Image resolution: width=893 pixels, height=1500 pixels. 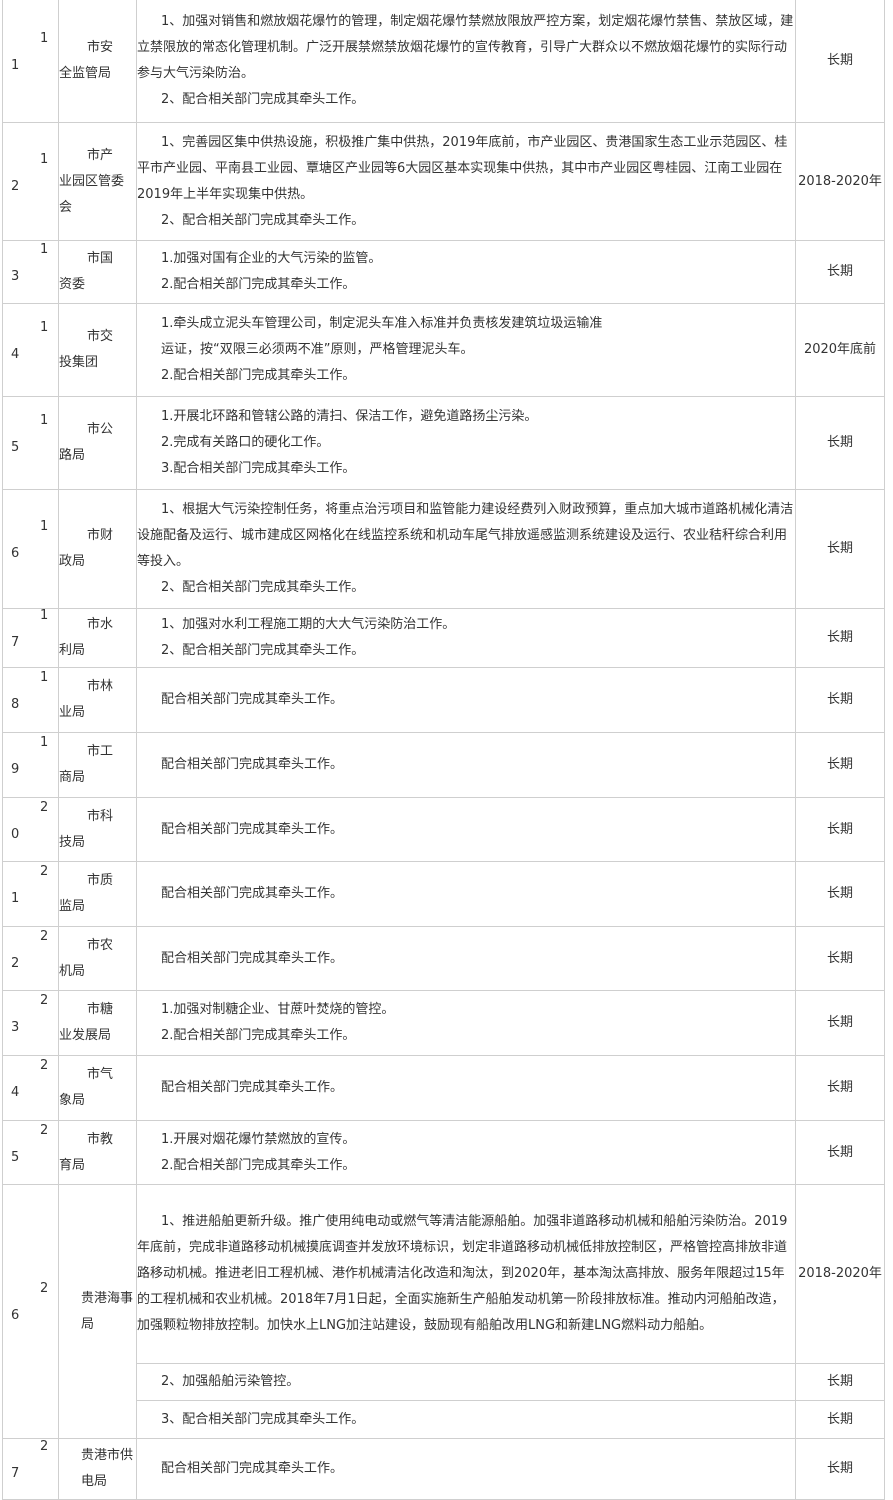 What do you see at coordinates (349, 416) in the screenshot?
I see `task-item: 1.开展北环路和管辖公路的清扫、保洁工作，避免道路扬尘污染。` at bounding box center [349, 416].